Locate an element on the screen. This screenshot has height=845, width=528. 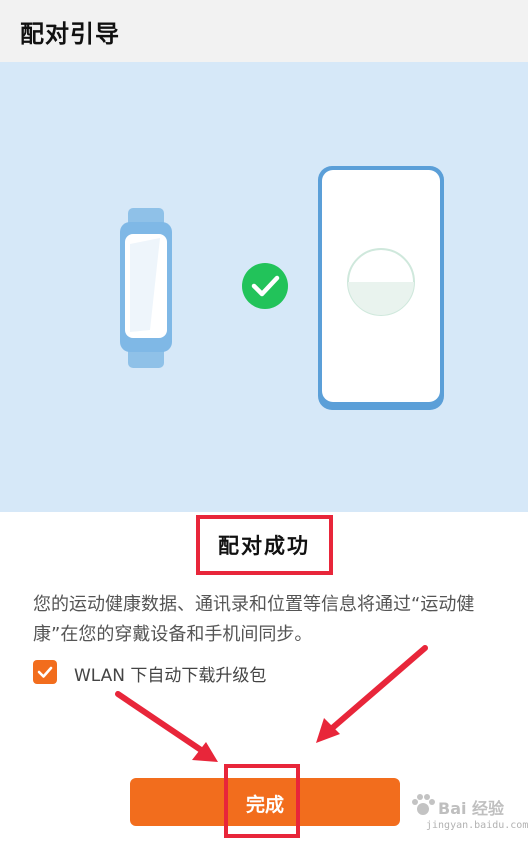
watermark-url: jingyan.baidu.com is located at coordinates (477, 825).